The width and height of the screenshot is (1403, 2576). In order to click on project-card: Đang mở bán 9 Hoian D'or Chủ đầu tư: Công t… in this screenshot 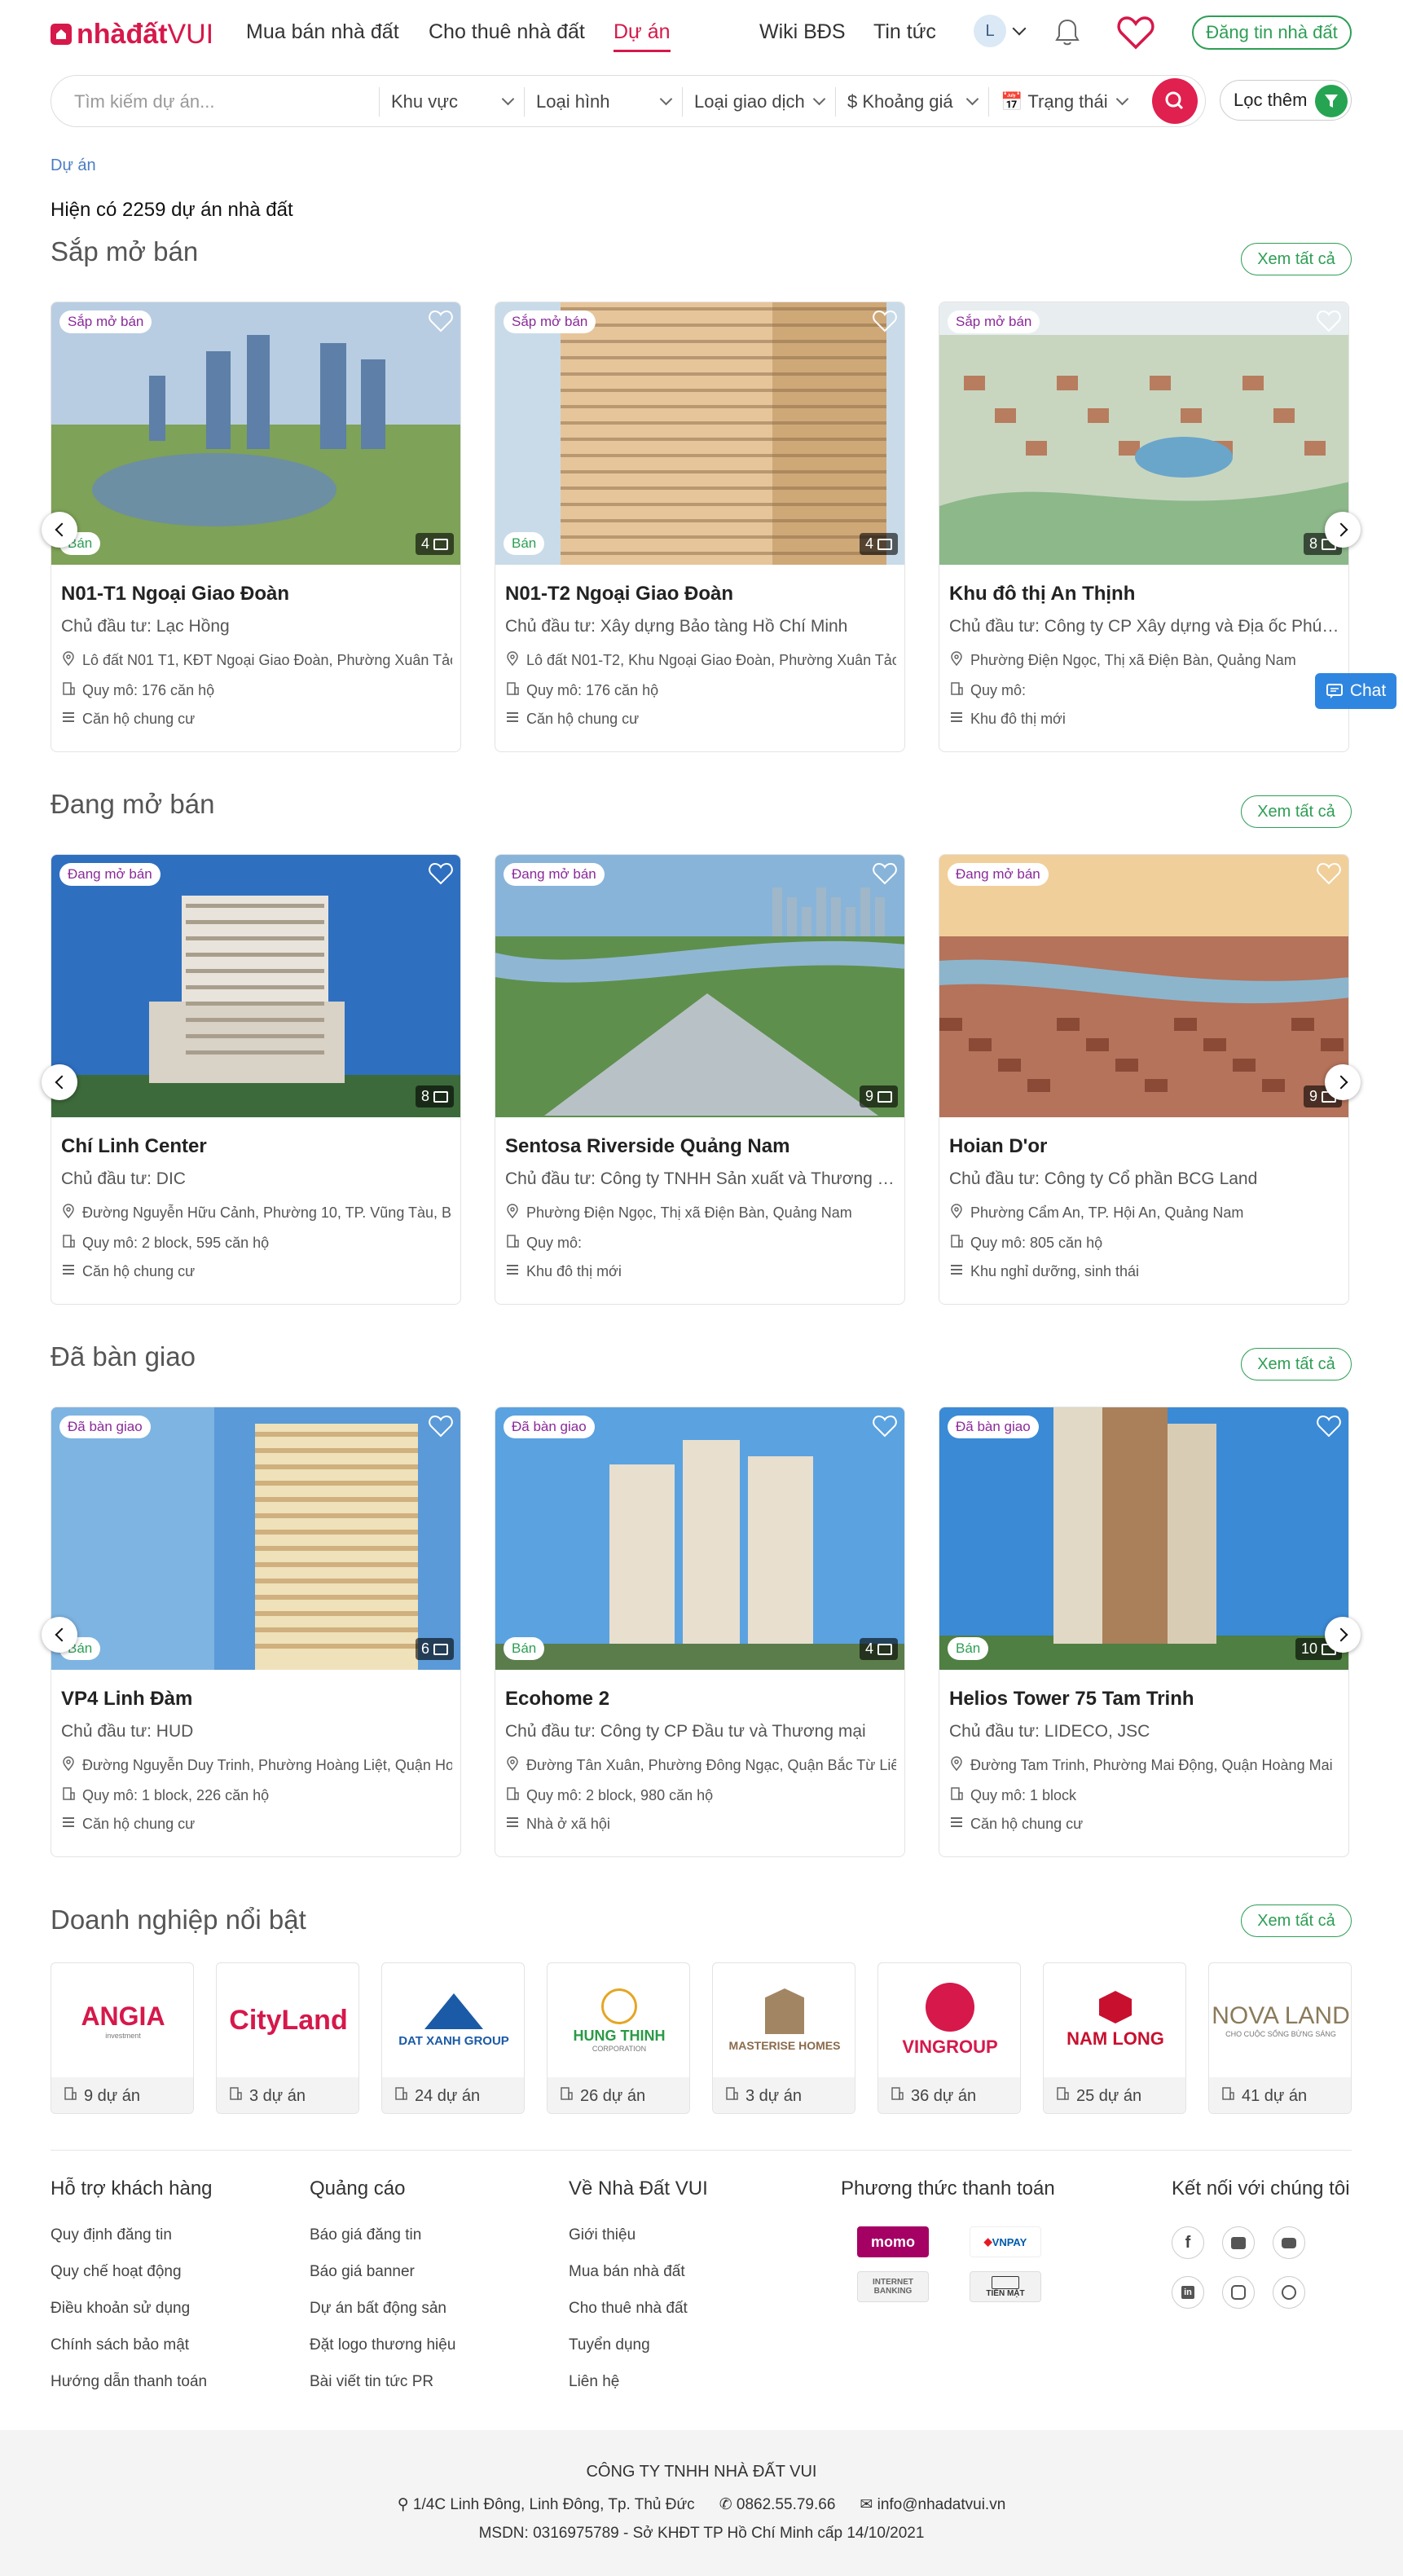, I will do `click(1144, 1079)`.